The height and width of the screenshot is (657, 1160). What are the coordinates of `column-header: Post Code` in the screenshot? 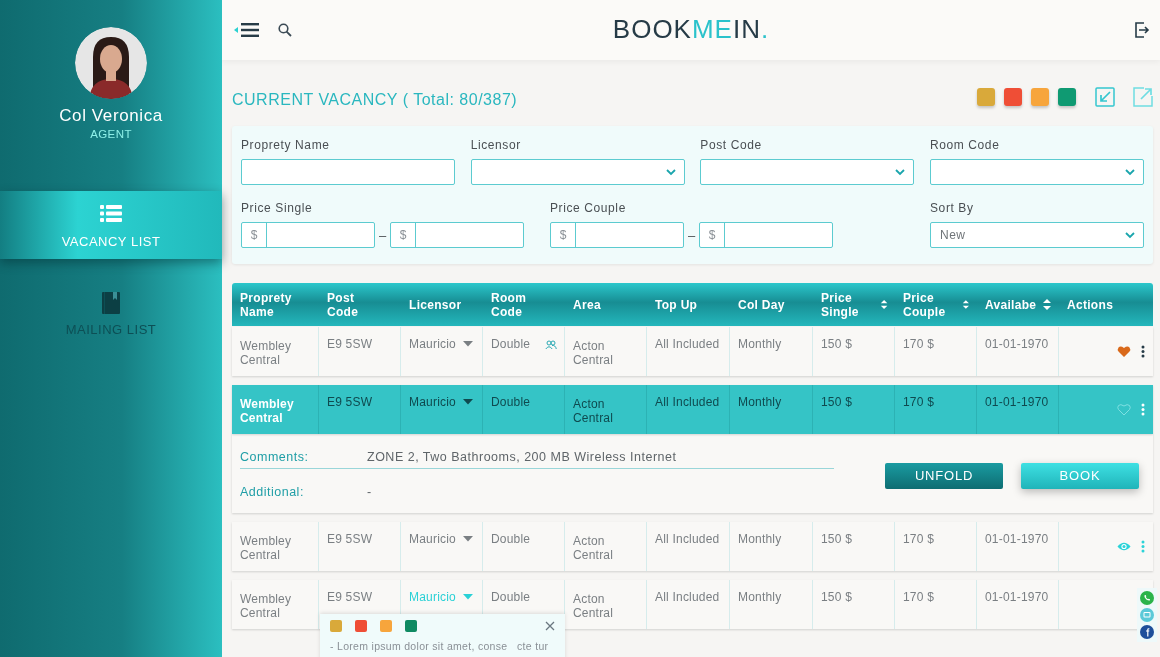 It's located at (357, 304).